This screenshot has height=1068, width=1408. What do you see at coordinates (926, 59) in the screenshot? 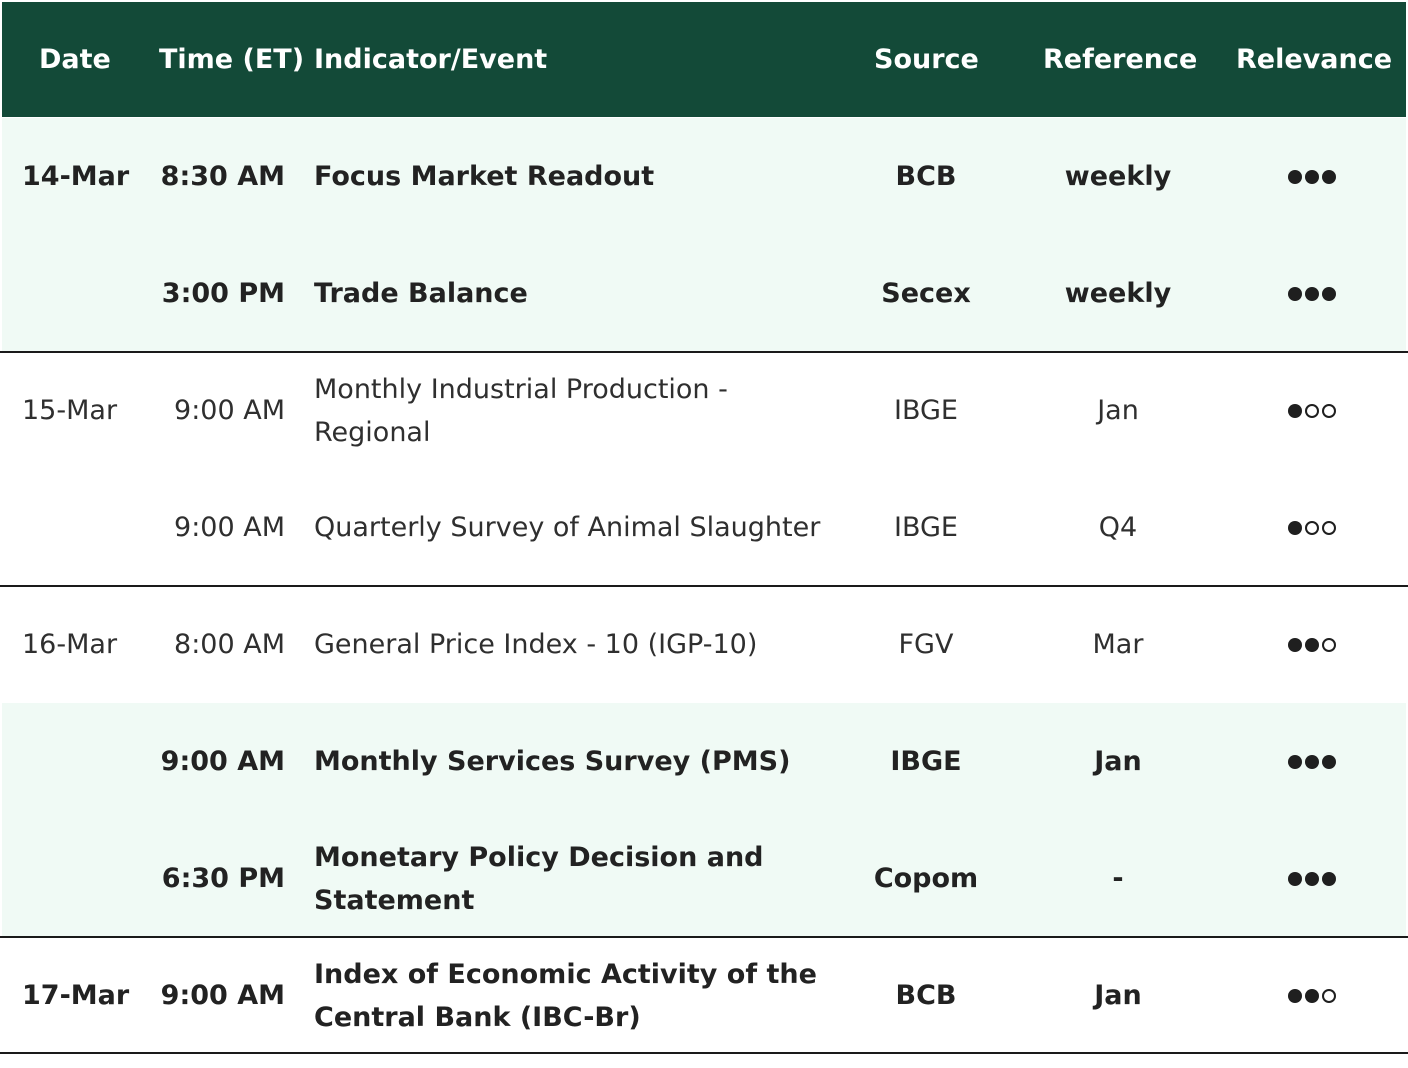
I see `header-source: Source` at bounding box center [926, 59].